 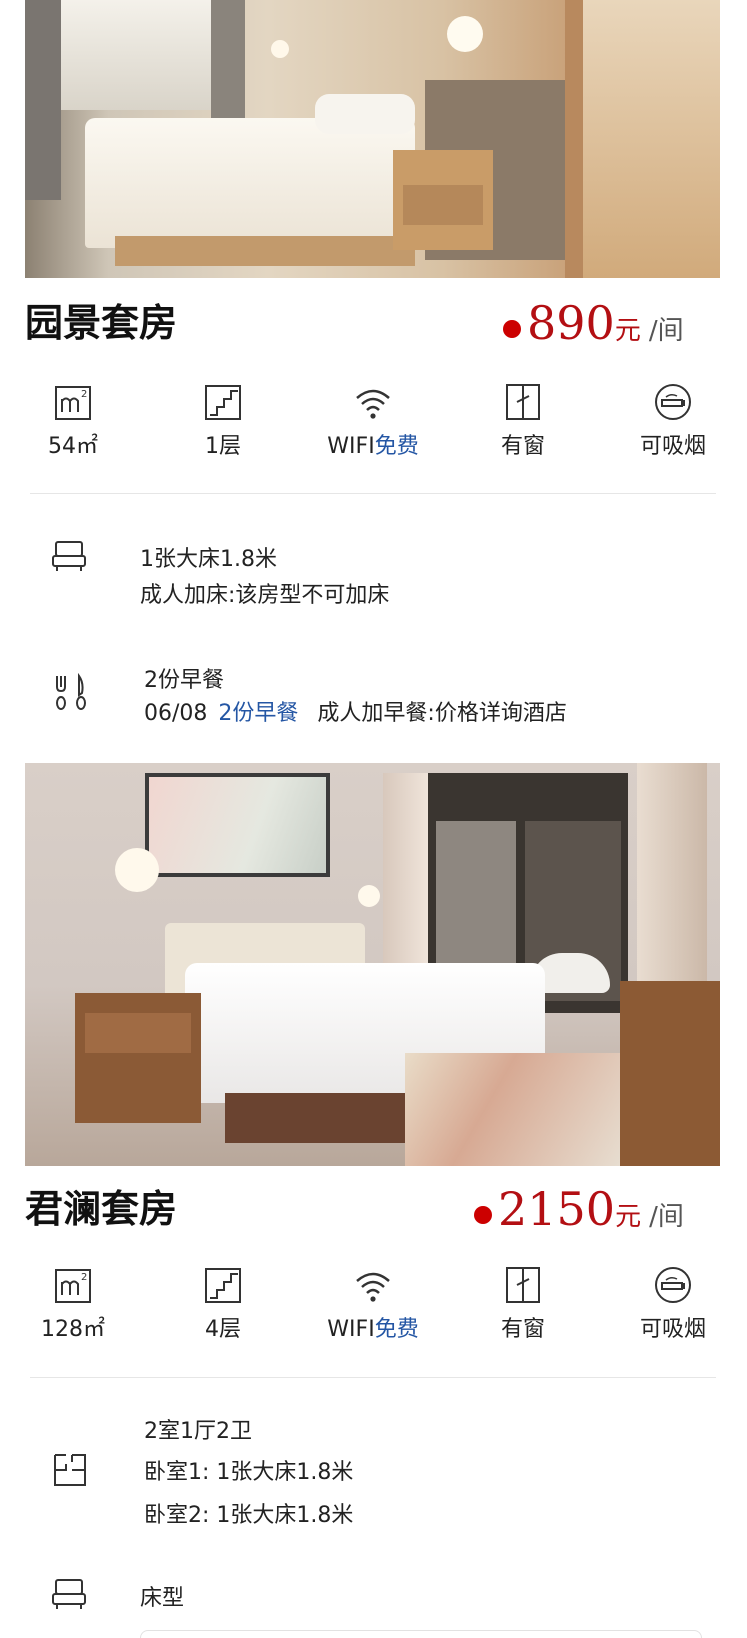 What do you see at coordinates (223, 421) in the screenshot?
I see `amenity-floor: 1层` at bounding box center [223, 421].